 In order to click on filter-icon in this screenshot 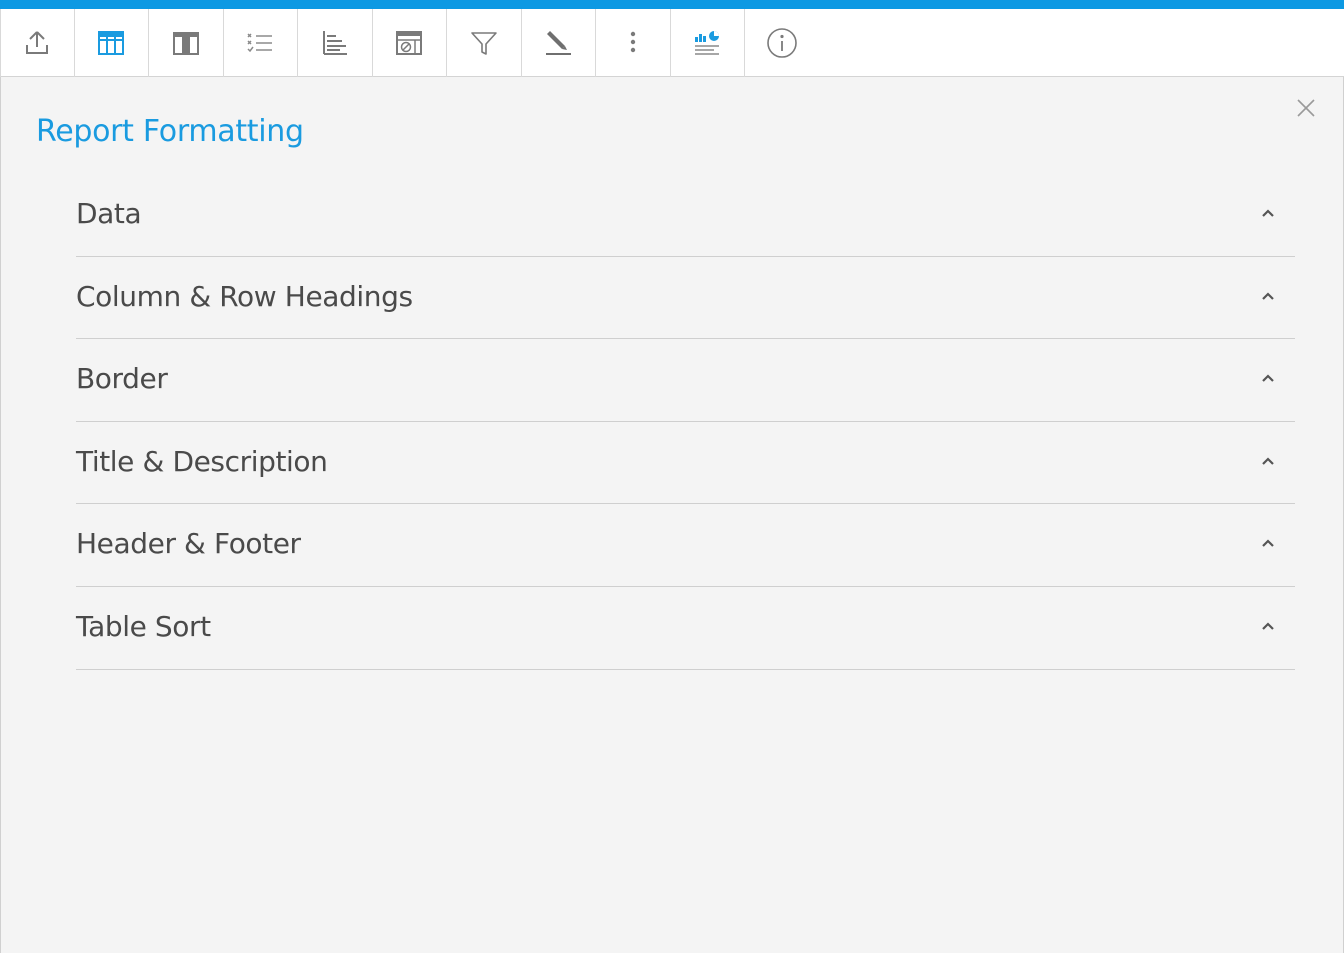, I will do `click(483, 43)`.